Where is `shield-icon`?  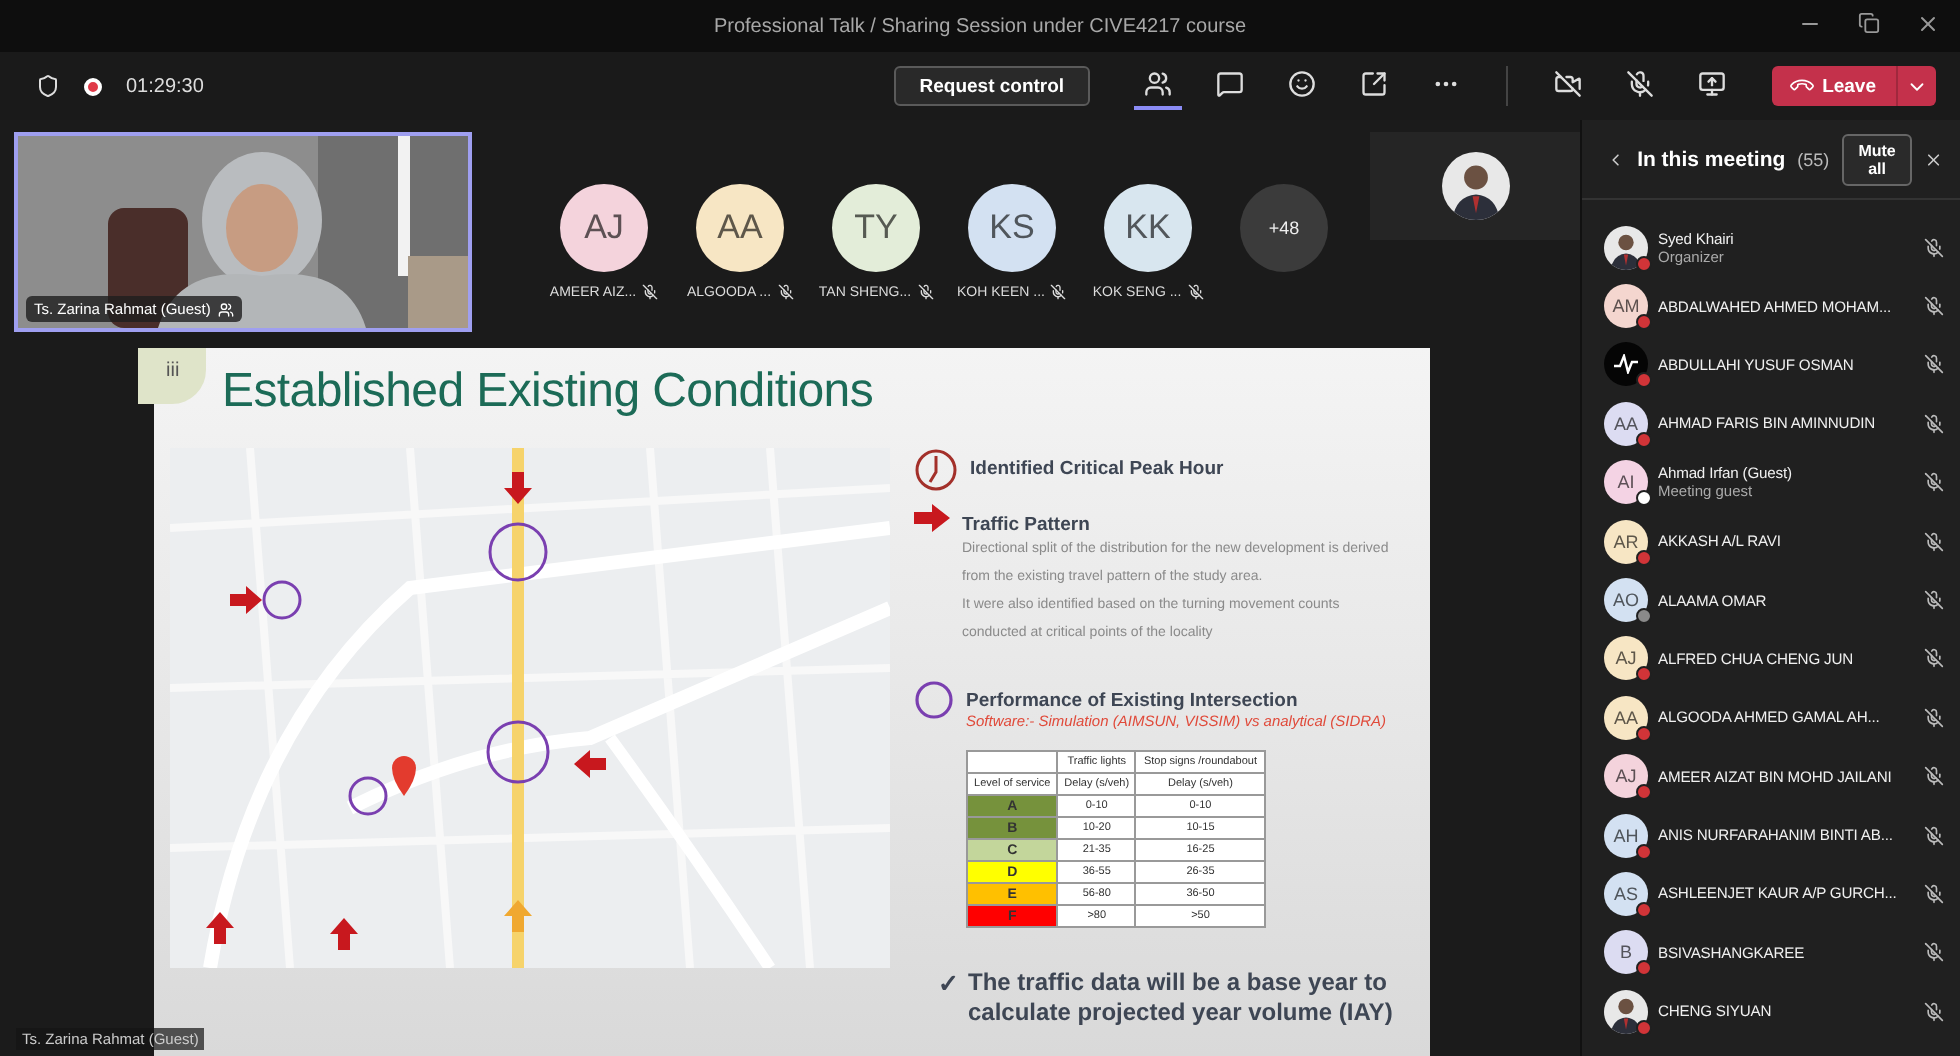 shield-icon is located at coordinates (48, 86).